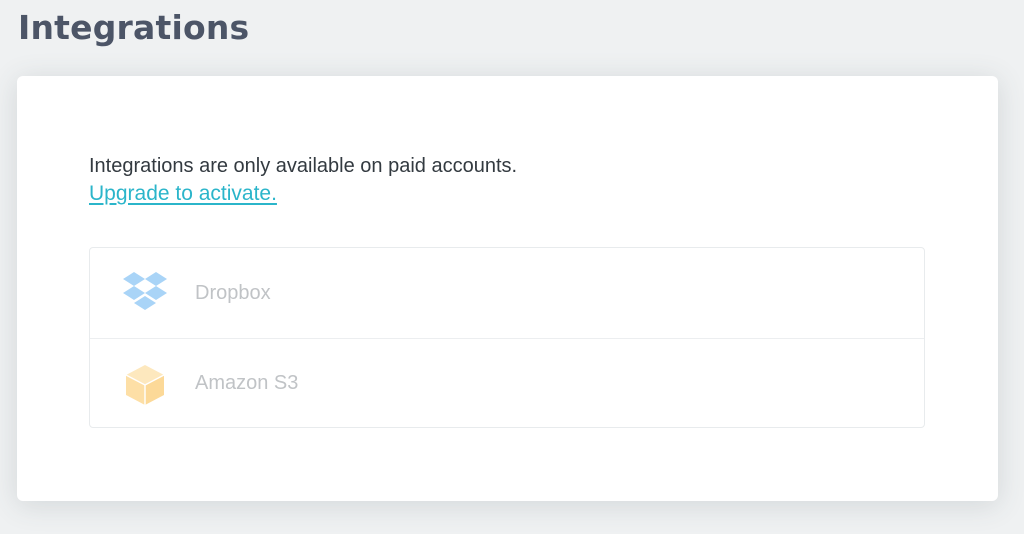 The image size is (1024, 534). Describe the element at coordinates (183, 194) in the screenshot. I see `upgrade-link: Upgrade to activate.` at that location.